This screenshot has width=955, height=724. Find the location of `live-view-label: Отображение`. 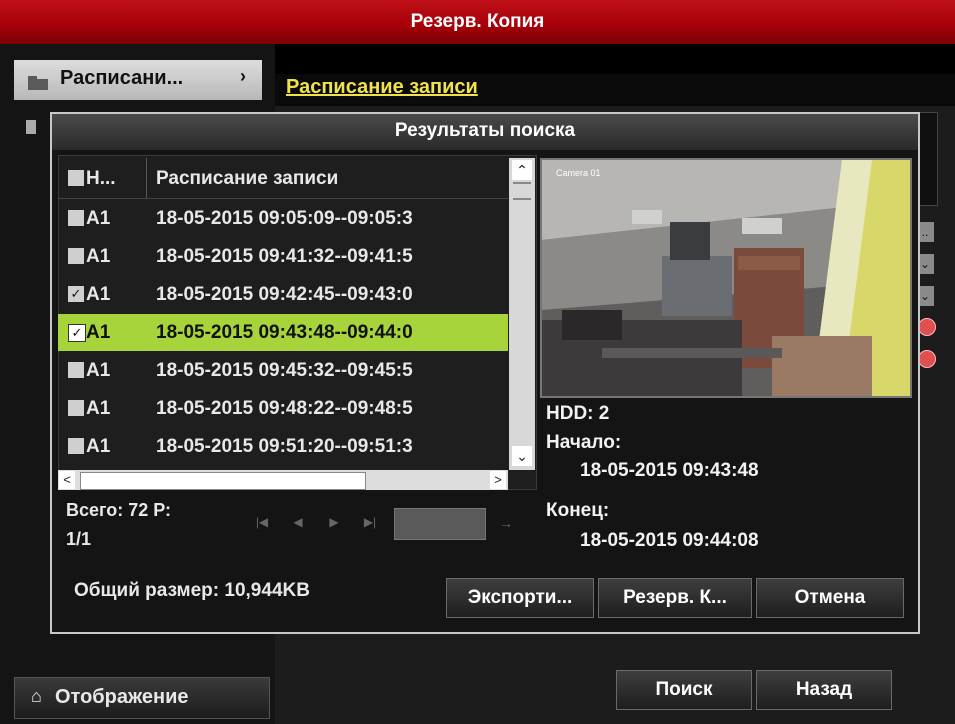

live-view-label: Отображение is located at coordinates (122, 697).